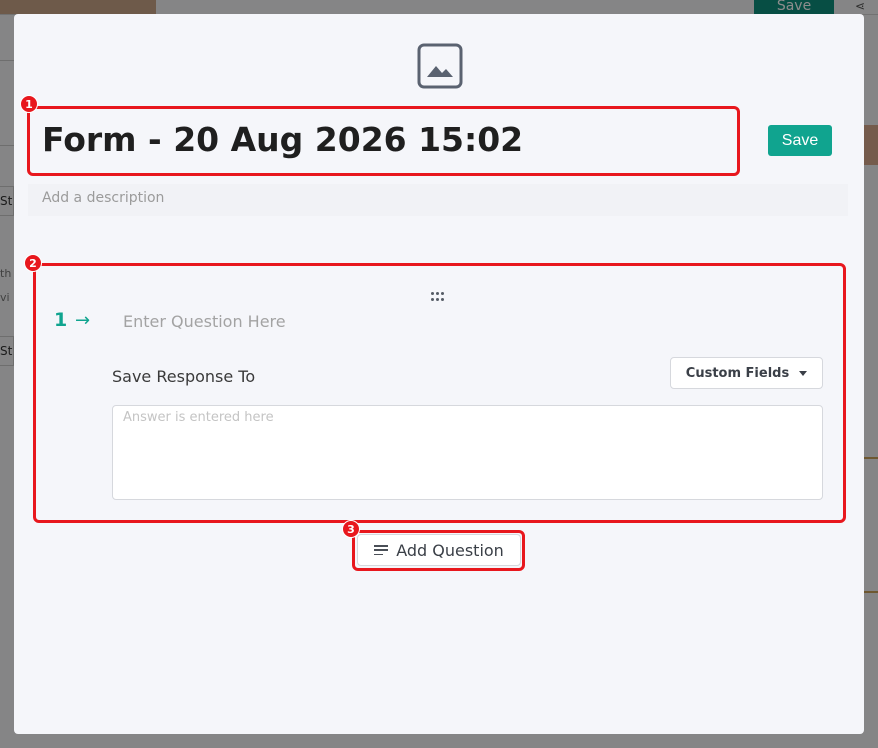 Image resolution: width=878 pixels, height=748 pixels. Describe the element at coordinates (800, 140) in the screenshot. I see `save-button: Save` at that location.